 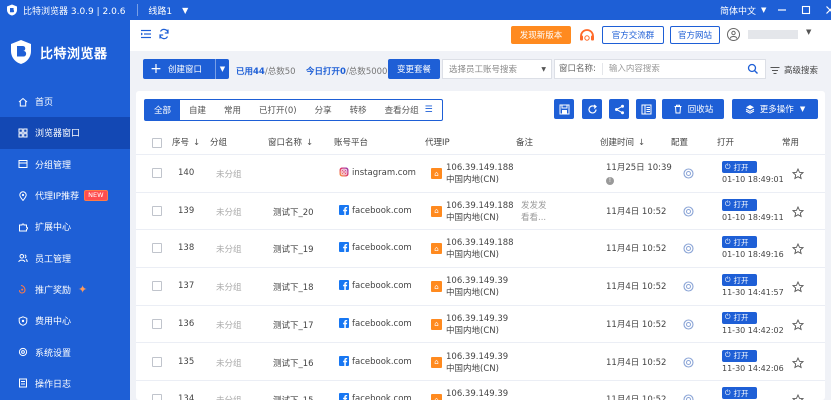 What do you see at coordinates (278, 110) in the screenshot?
I see `tab-opened: 已打开(0)` at bounding box center [278, 110].